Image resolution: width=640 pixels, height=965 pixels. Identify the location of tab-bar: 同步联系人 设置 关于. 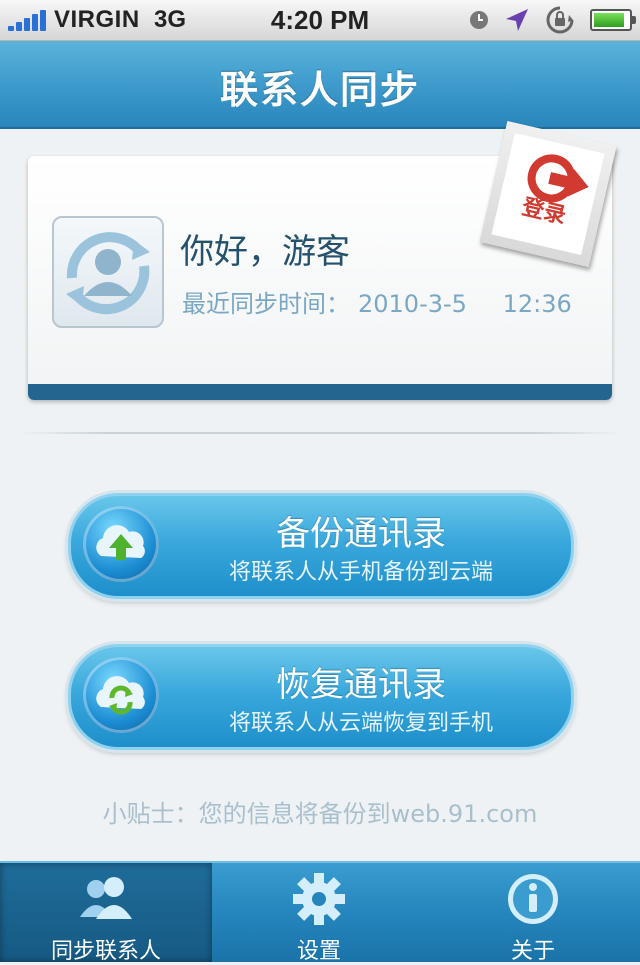
(320, 912).